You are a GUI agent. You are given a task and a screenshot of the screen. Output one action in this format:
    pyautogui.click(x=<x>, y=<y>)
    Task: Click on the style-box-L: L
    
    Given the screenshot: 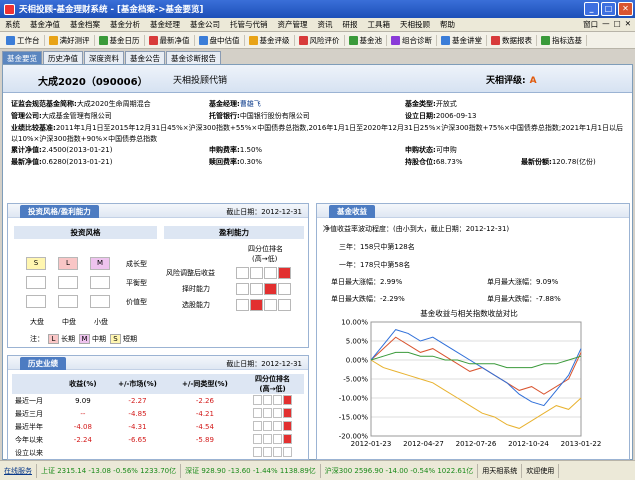 What is the action you would take?
    pyautogui.click(x=68, y=263)
    